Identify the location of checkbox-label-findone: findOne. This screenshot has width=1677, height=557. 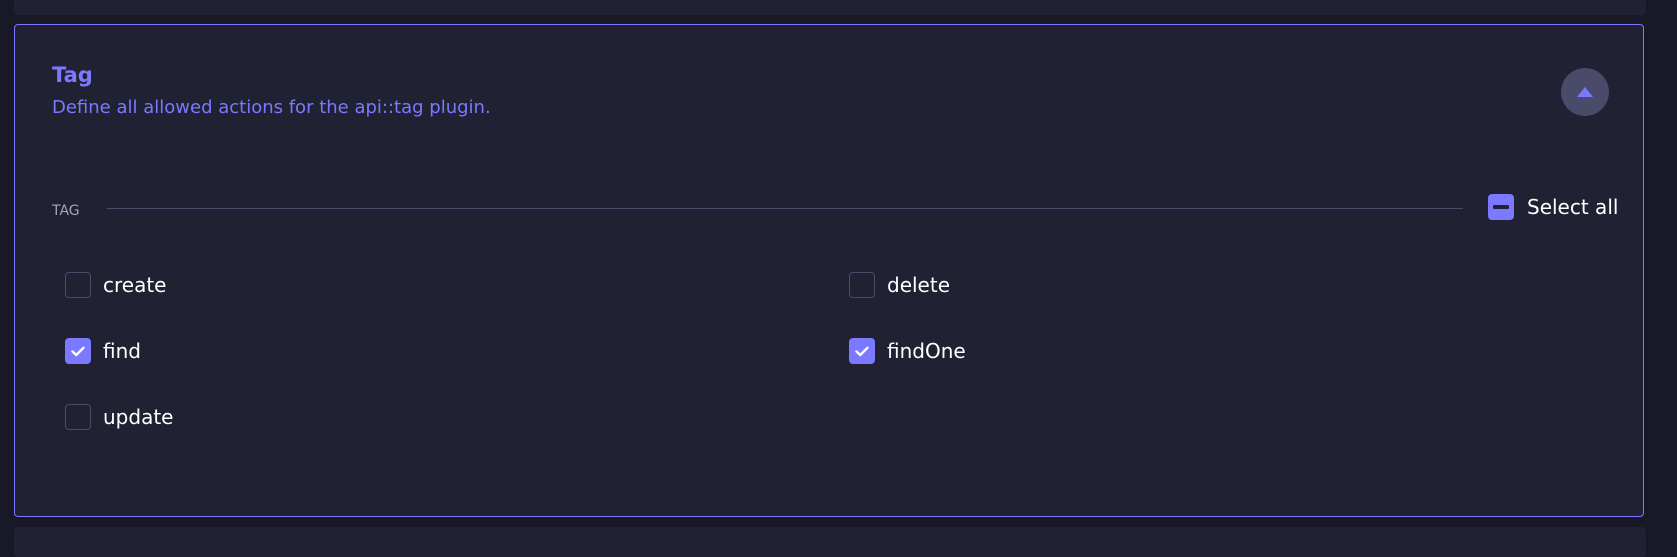
(926, 351).